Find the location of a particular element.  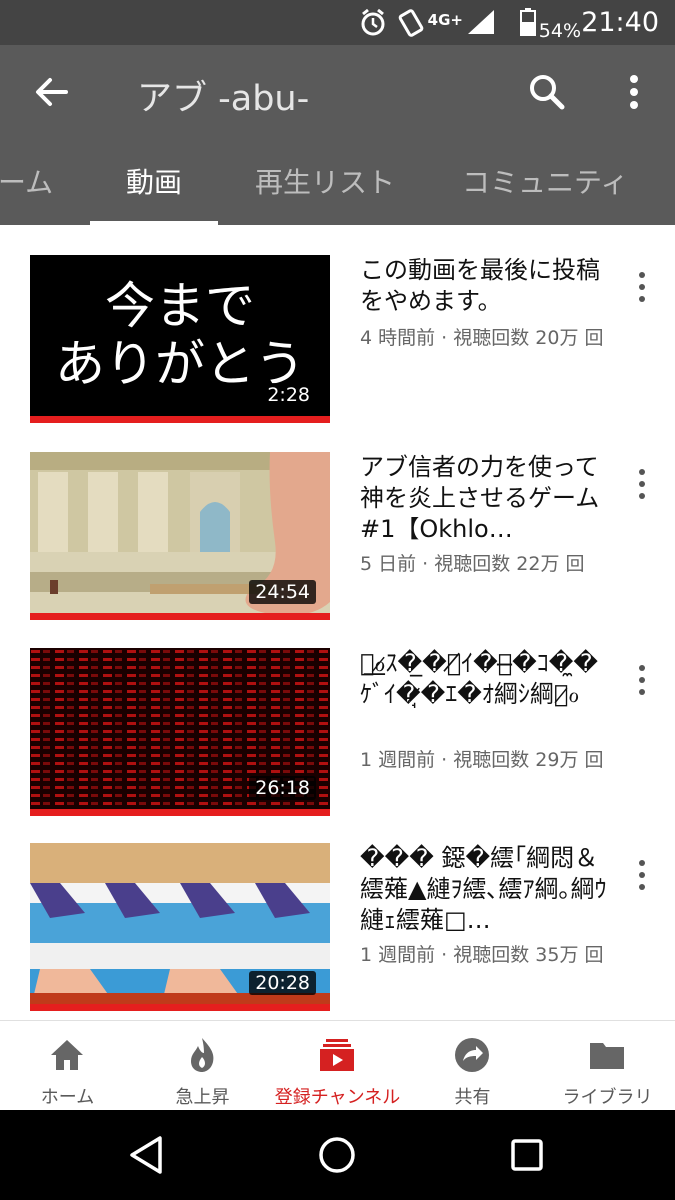

subscriptions-icon is located at coordinates (337, 1055).